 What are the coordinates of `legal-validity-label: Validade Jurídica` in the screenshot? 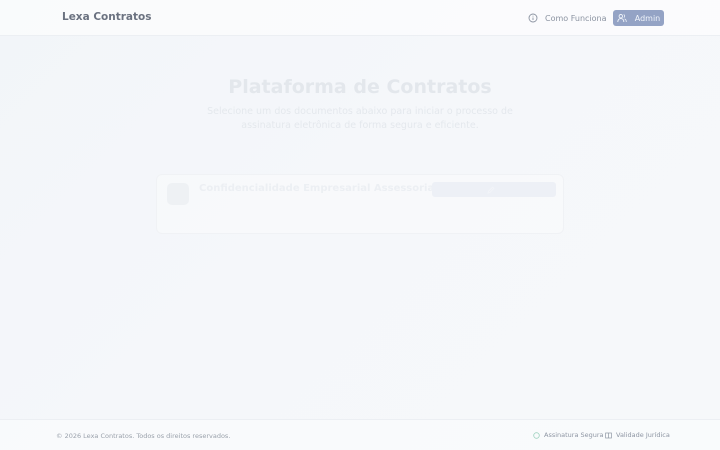 It's located at (643, 435).